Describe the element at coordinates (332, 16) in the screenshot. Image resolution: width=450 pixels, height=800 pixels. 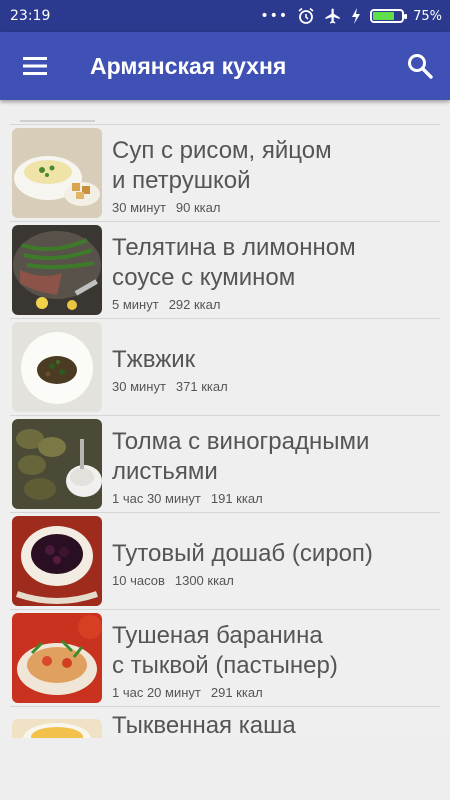
I see `airplane-icon` at that location.